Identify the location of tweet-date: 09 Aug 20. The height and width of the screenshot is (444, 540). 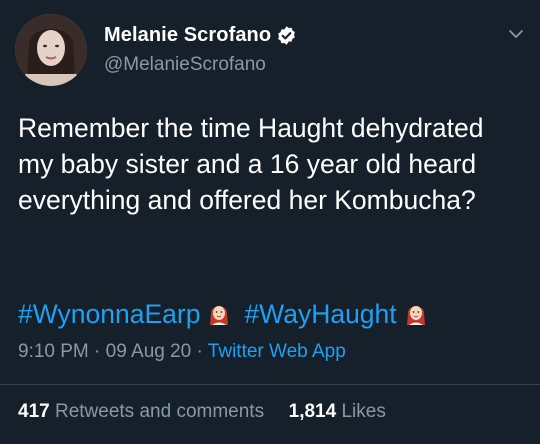
(149, 351).